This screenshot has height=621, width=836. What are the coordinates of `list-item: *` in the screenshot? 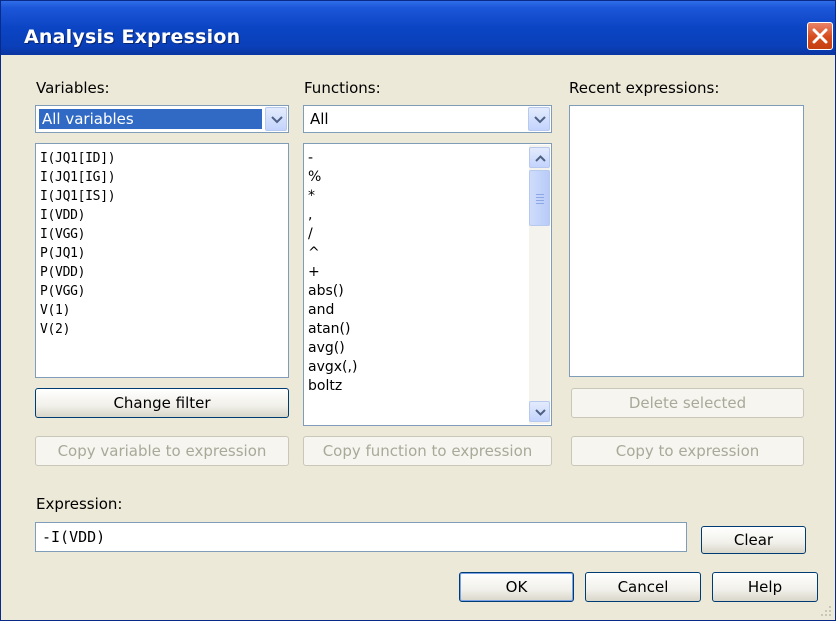 It's located at (332, 196).